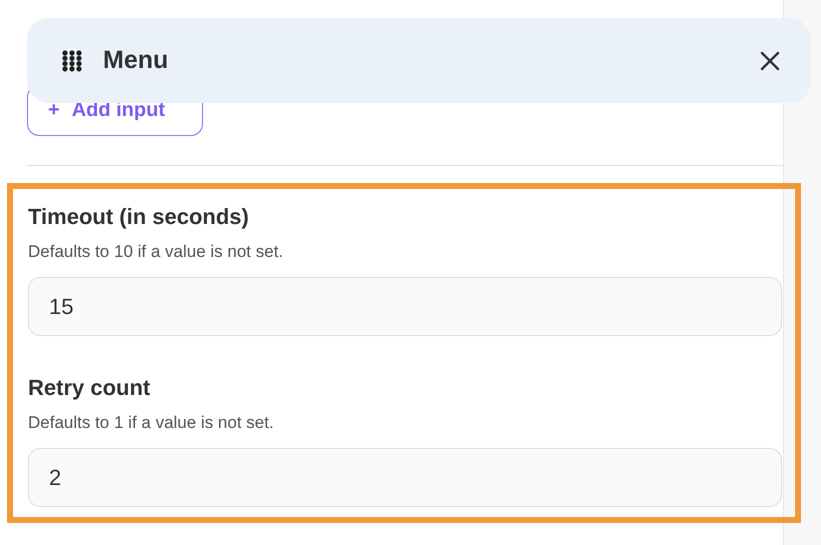  What do you see at coordinates (156, 252) in the screenshot?
I see `field-help-text: Defaults to 10 if a value is not set.` at bounding box center [156, 252].